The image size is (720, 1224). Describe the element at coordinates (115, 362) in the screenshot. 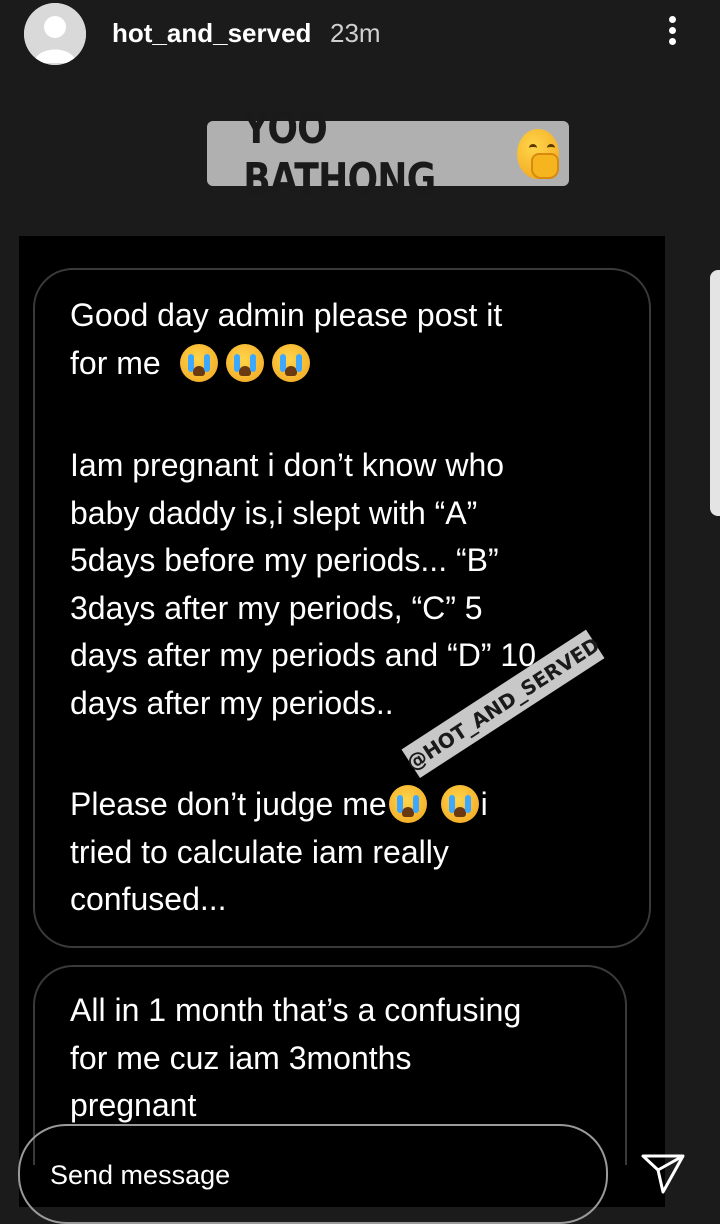

I see `message-line-text: for me` at that location.